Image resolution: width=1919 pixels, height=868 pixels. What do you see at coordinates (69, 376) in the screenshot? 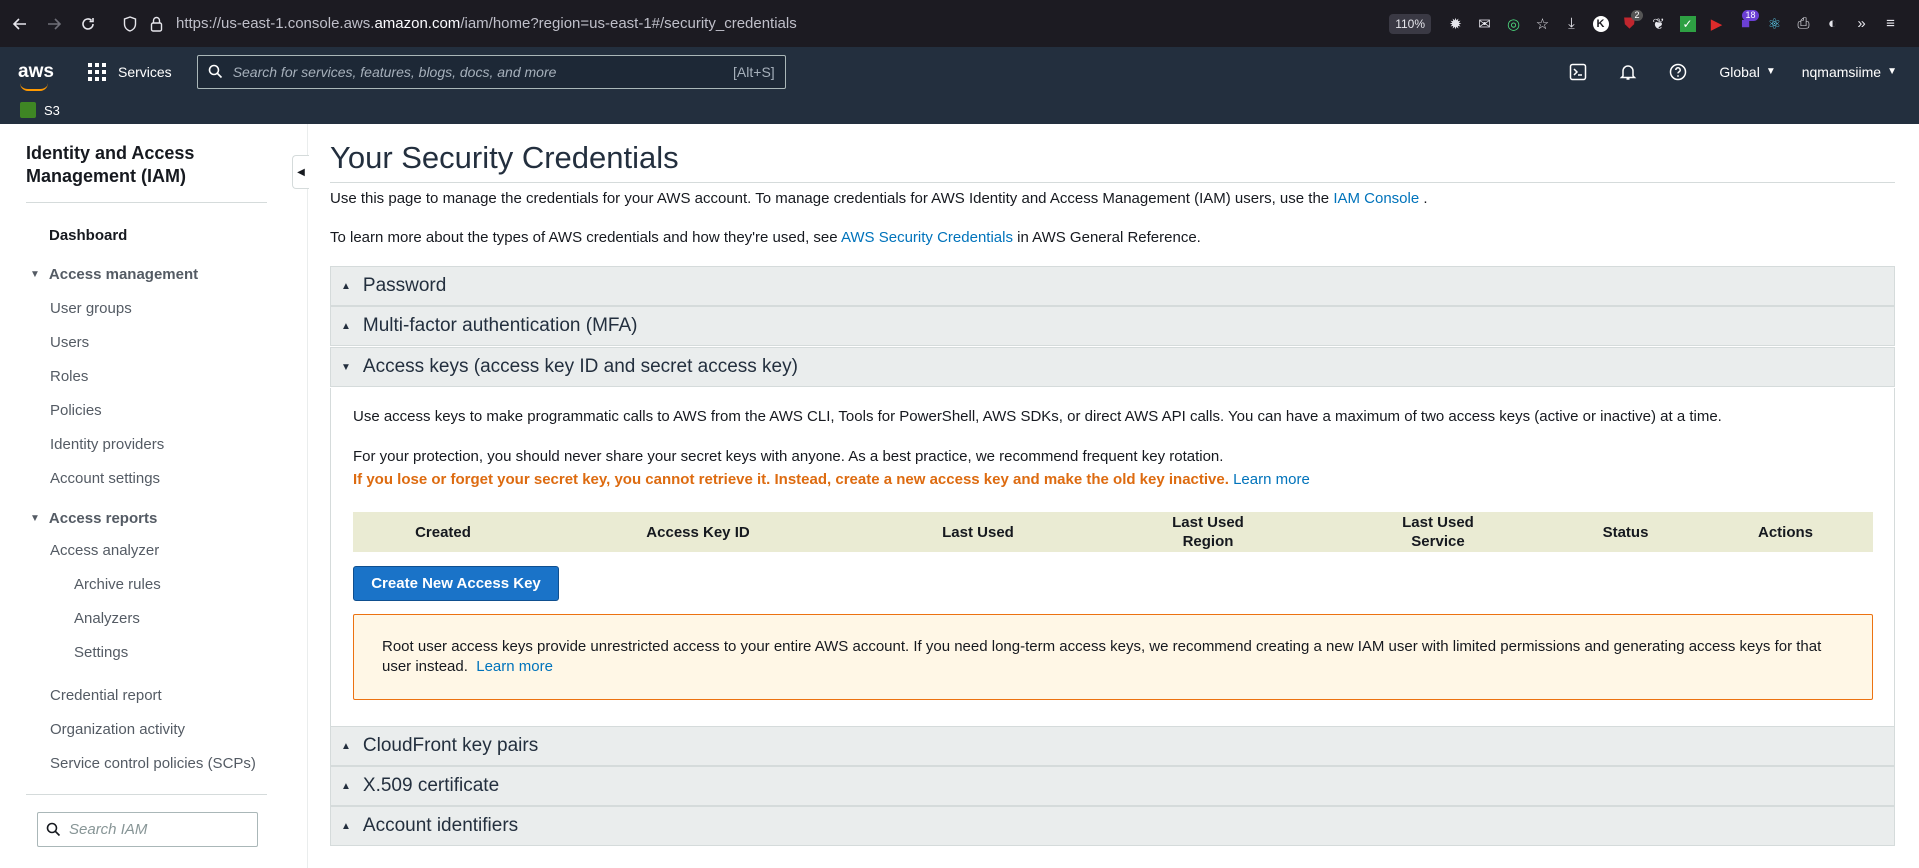
I see `sidebar-item-roles: Roles` at bounding box center [69, 376].